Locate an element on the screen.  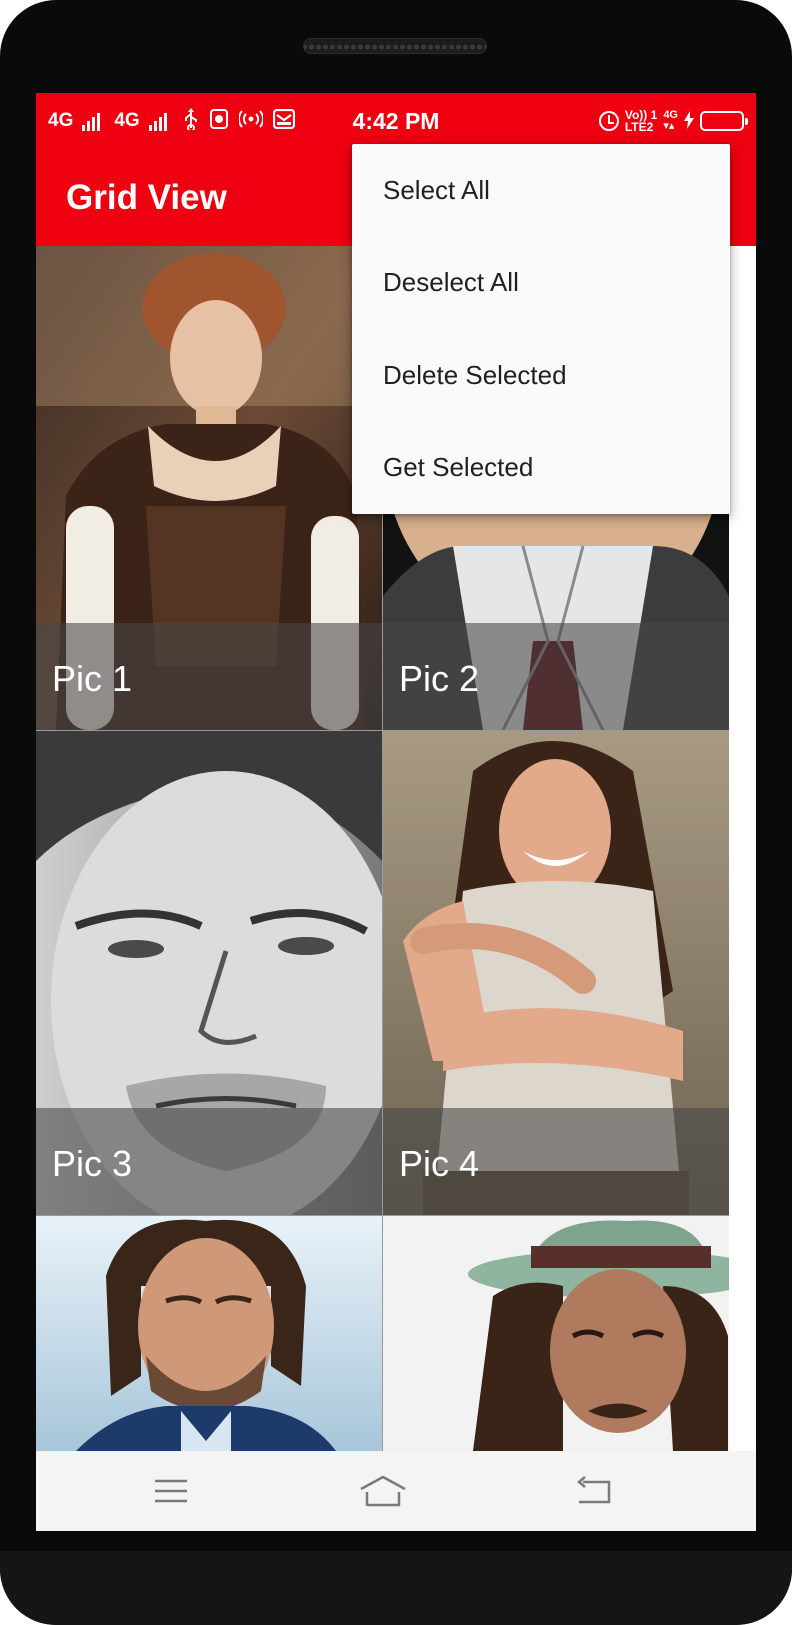
system-nav-bar is located at coordinates (396, 1491).